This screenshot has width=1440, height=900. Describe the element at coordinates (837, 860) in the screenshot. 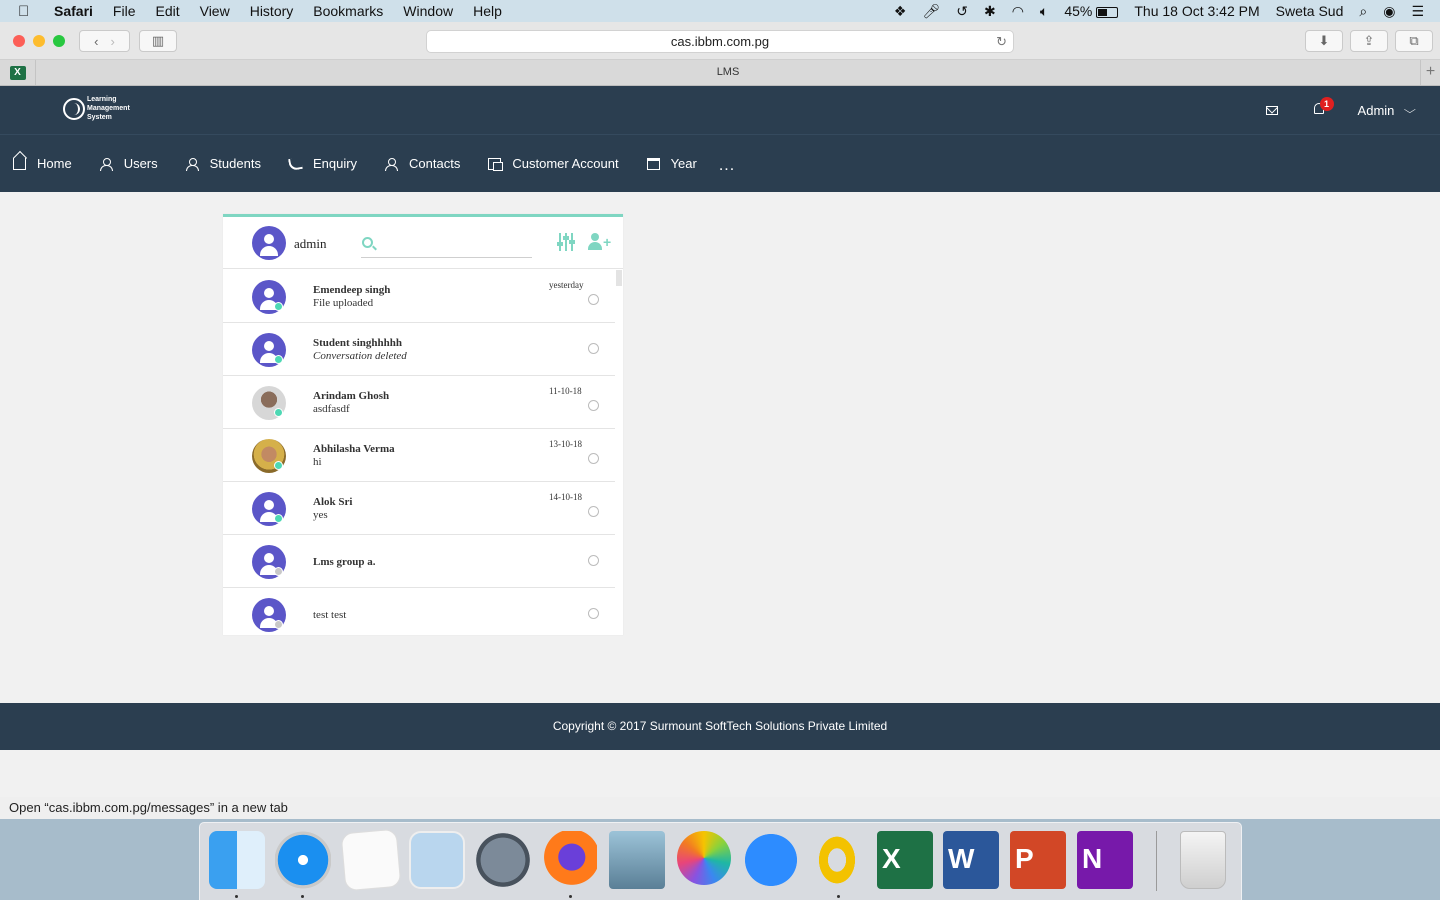

I see `outlook-icon` at that location.